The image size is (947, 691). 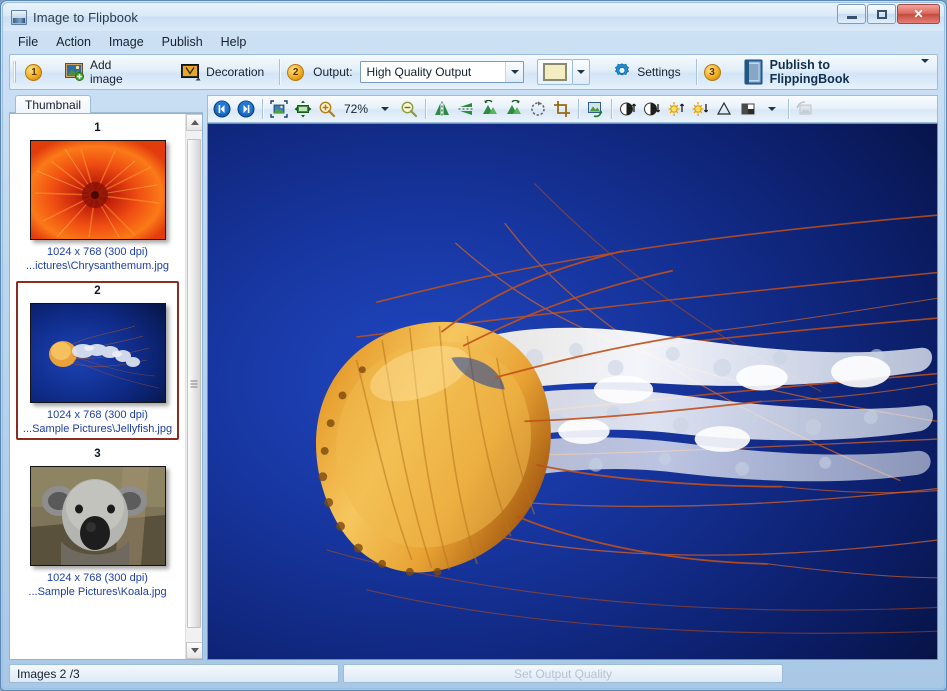 I want to click on publish-to-flippingbook-button: Publish to FlippingBook, so click(x=828, y=72).